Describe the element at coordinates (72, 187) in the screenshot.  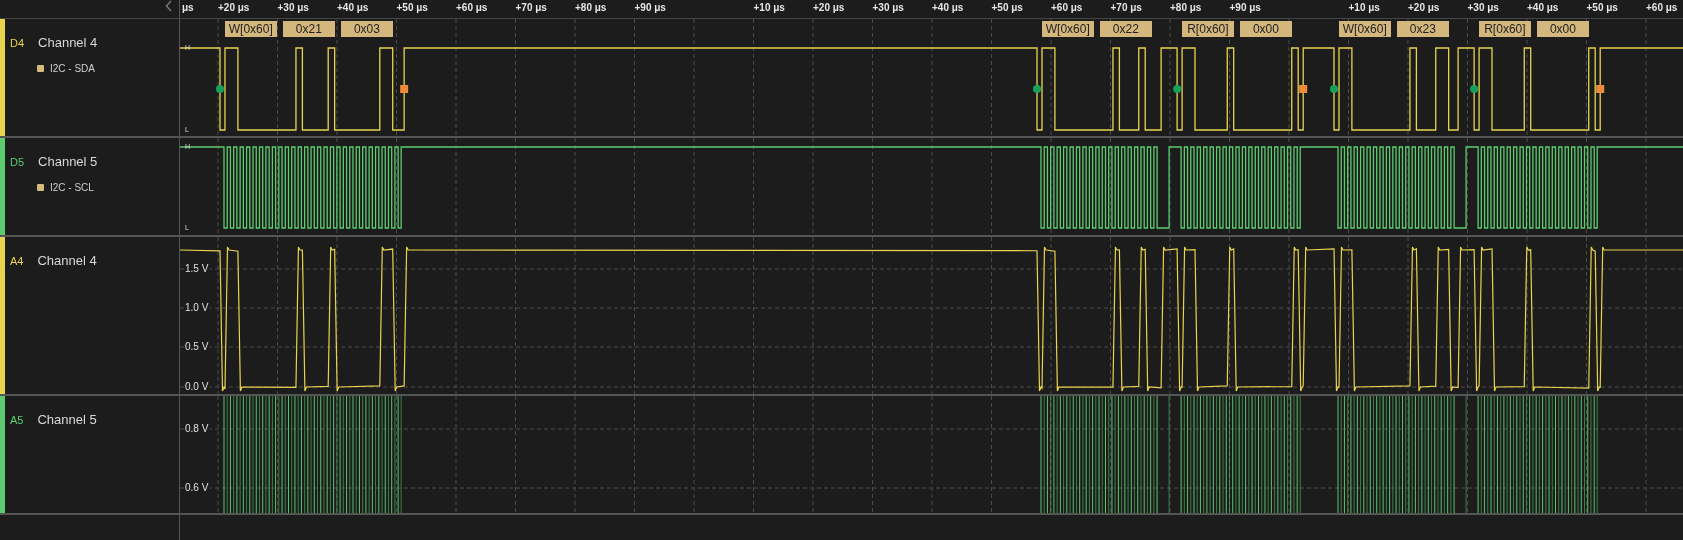
I see `analyzer-name: I2C - SCL` at that location.